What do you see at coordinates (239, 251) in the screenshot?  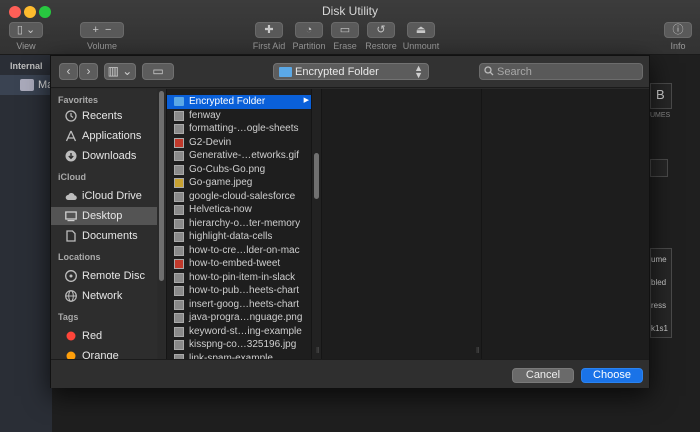 I see `file-row: how-to-cre…lder-on-mac` at bounding box center [239, 251].